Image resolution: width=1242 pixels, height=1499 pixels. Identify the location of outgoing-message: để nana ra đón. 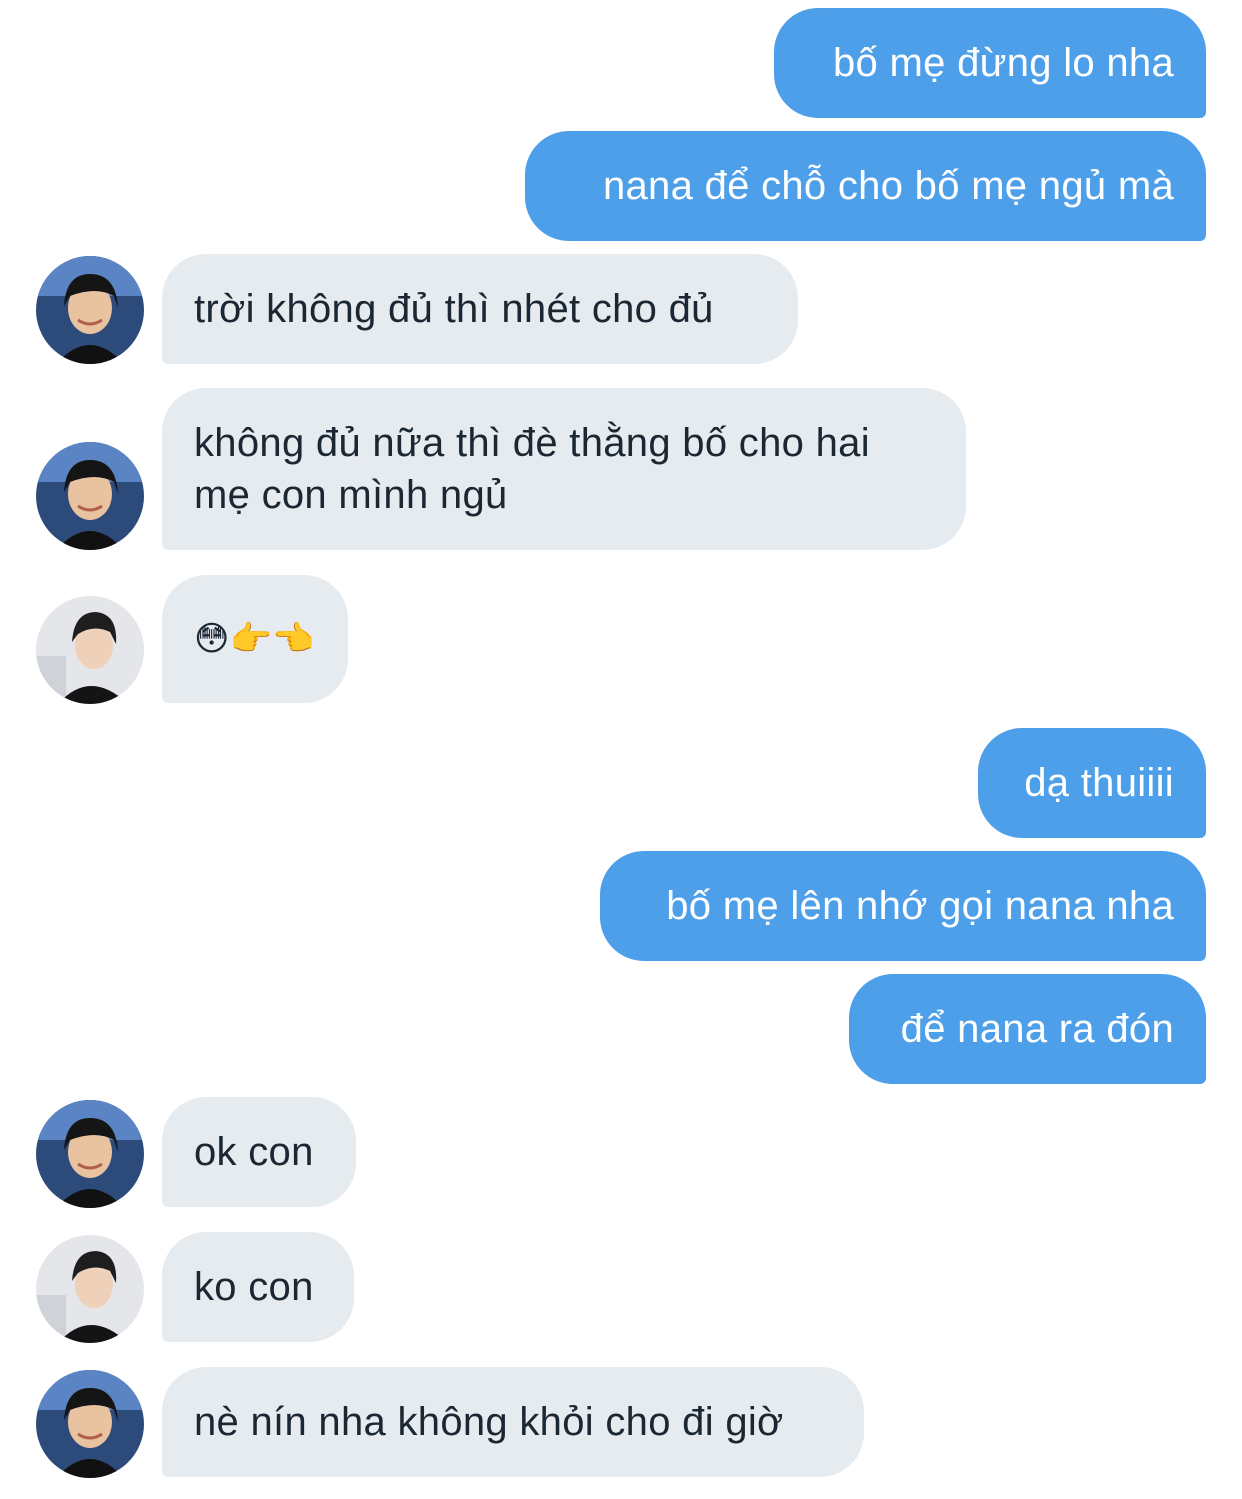
(1027, 1029).